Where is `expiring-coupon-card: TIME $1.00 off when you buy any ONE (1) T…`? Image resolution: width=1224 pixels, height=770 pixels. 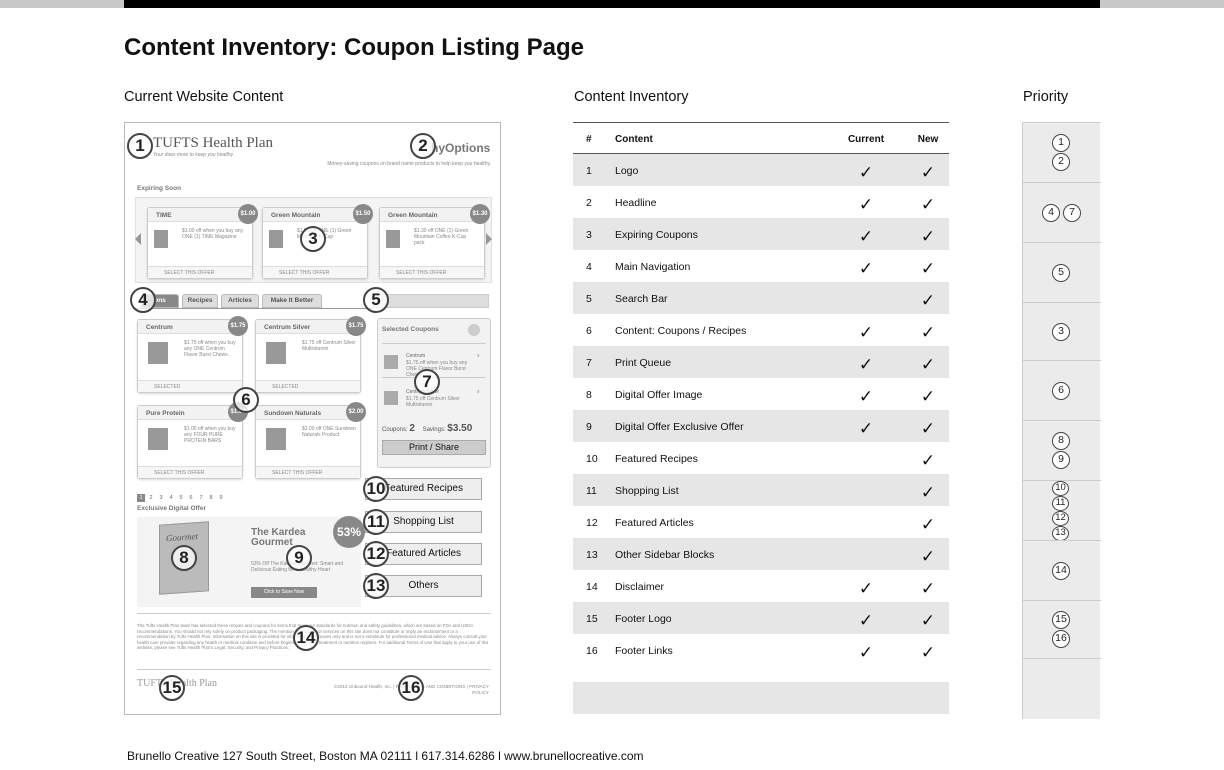
expiring-coupon-card: TIME $1.00 off when you buy any ONE (1) T… is located at coordinates (202, 241).